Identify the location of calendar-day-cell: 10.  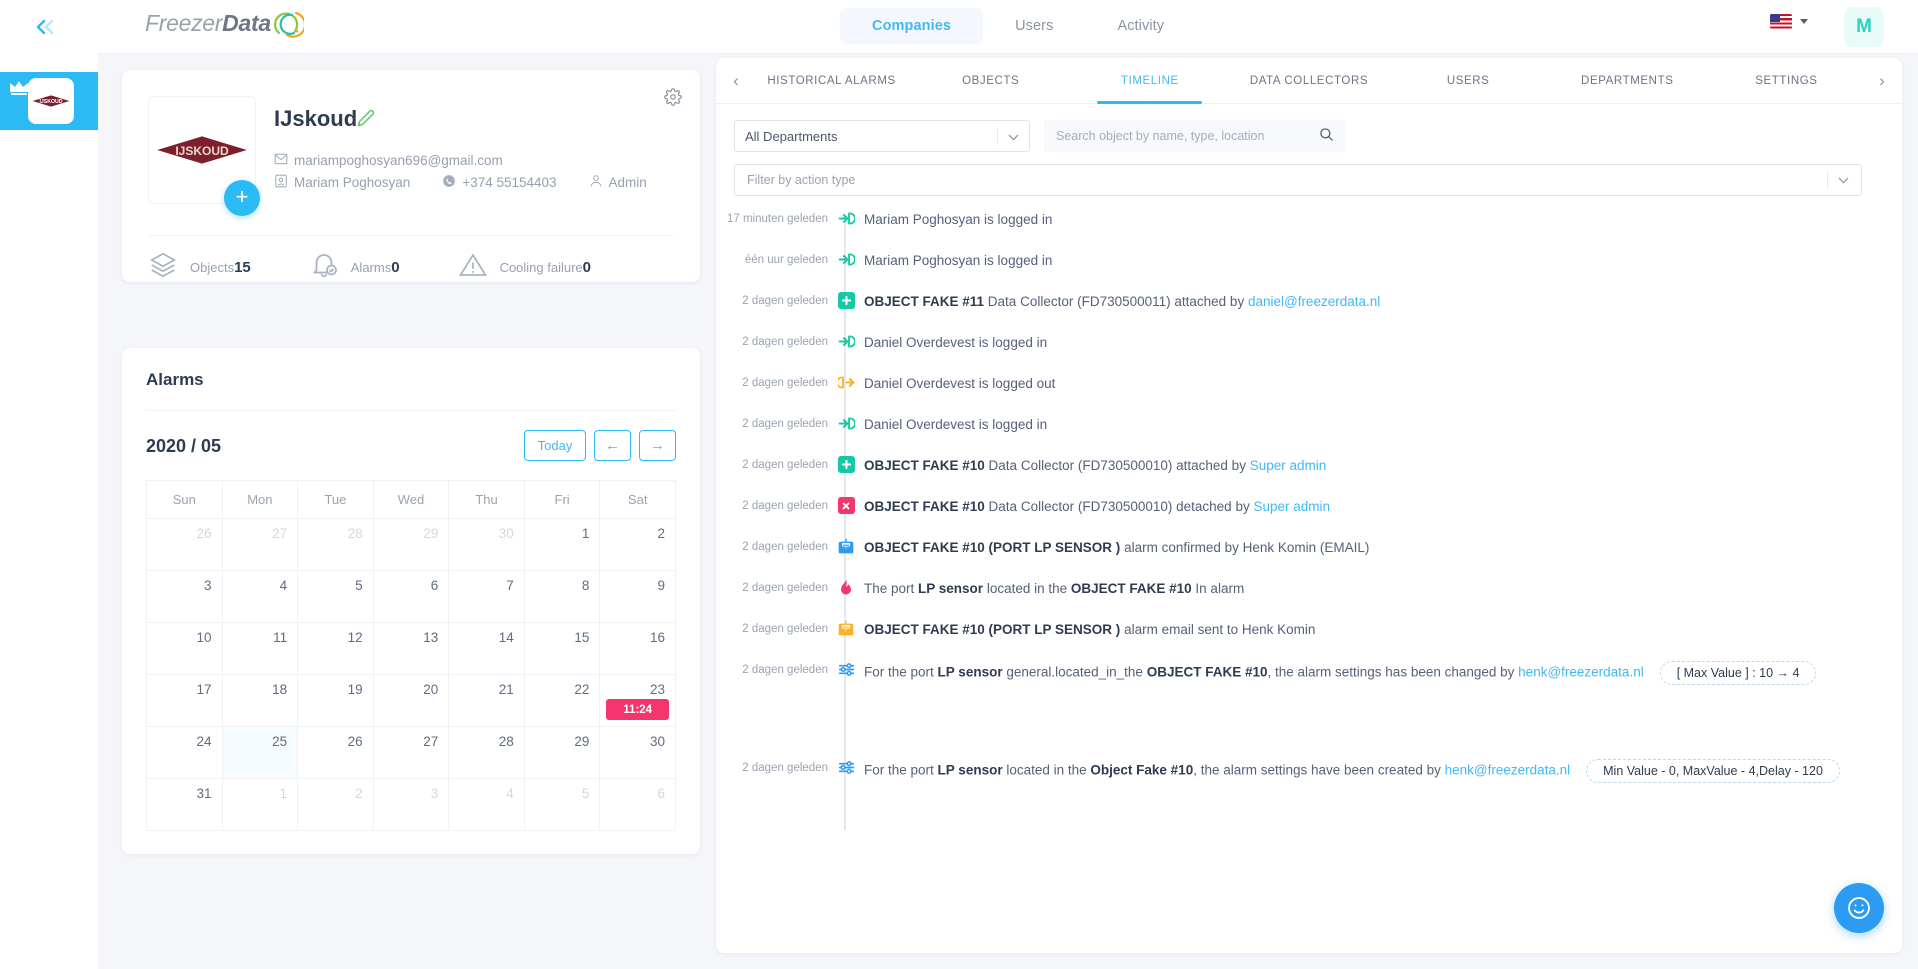
(184, 648).